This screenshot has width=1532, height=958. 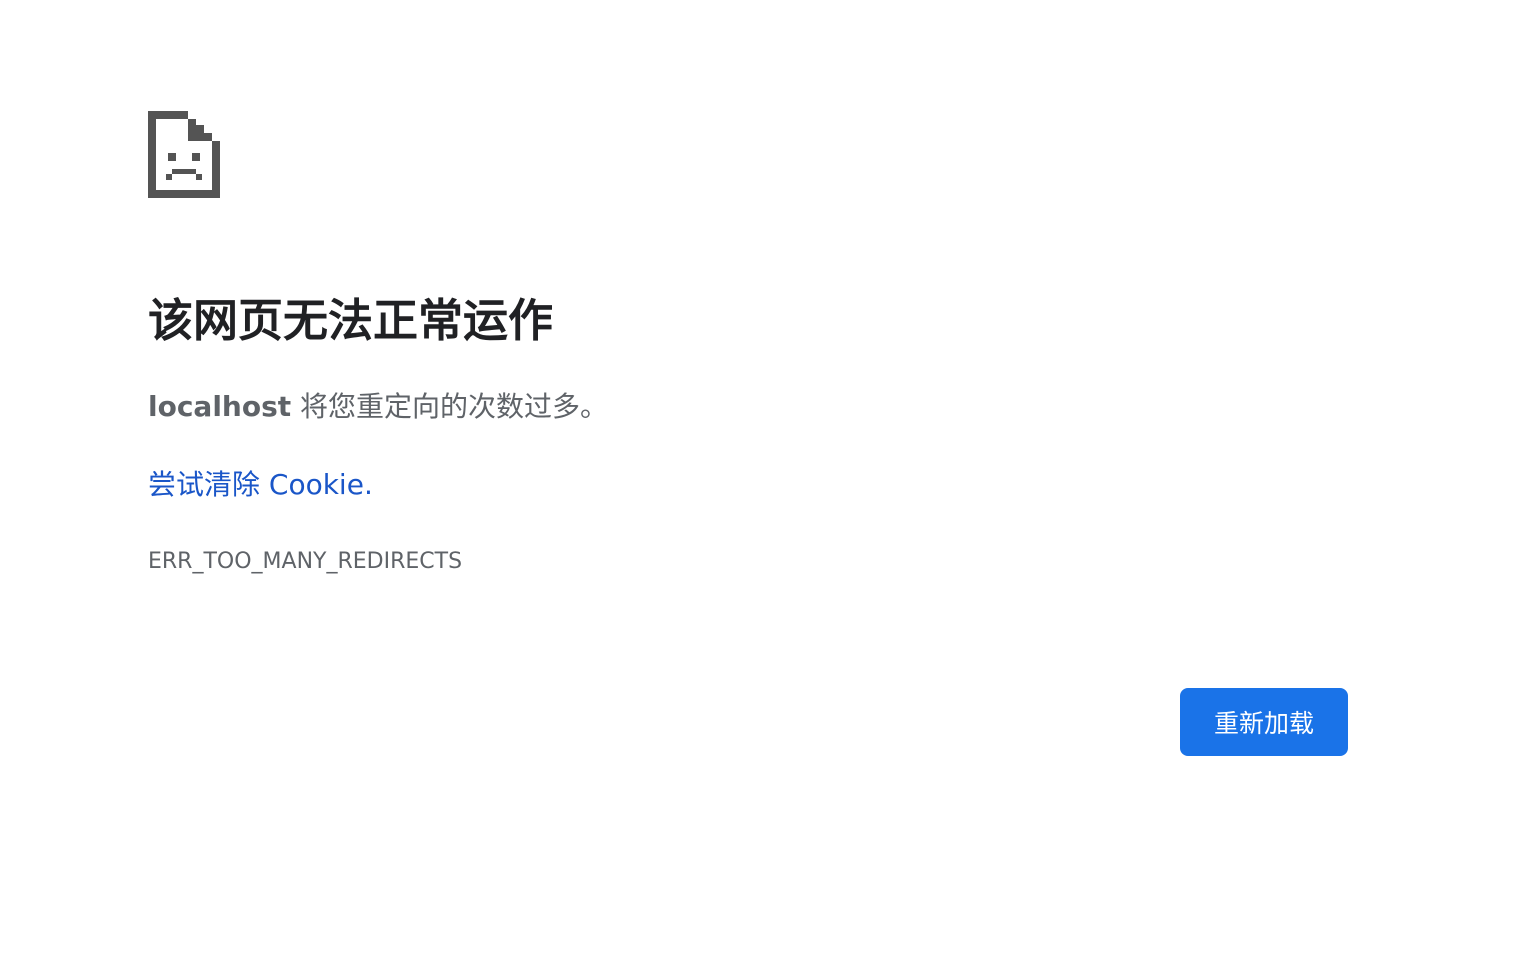 What do you see at coordinates (368, 484) in the screenshot?
I see `suggestion-suffix: .` at bounding box center [368, 484].